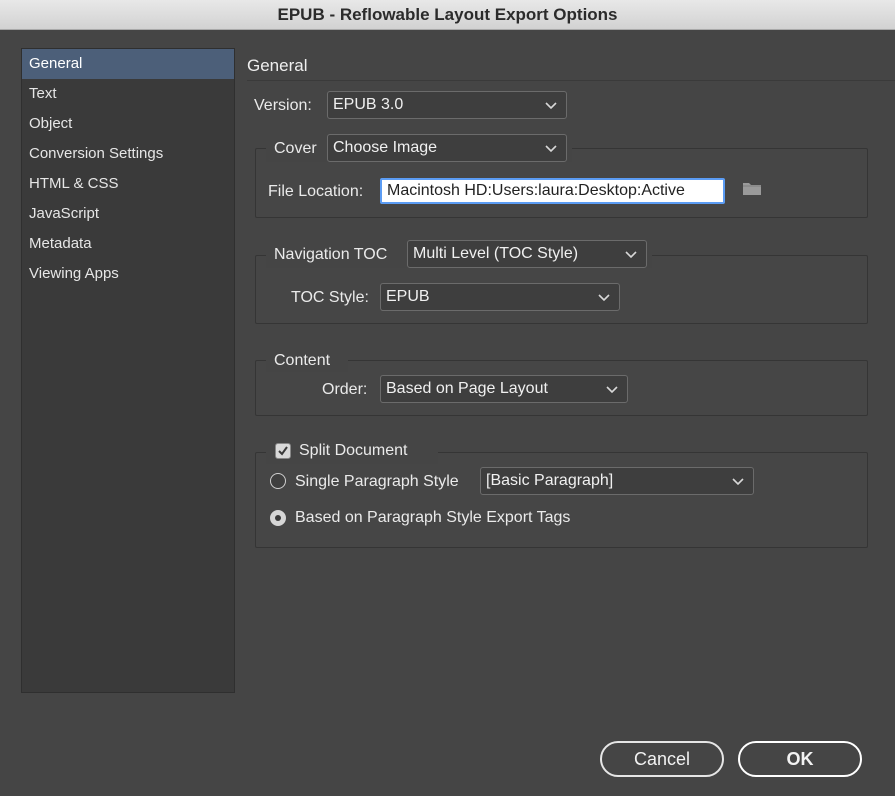 Image resolution: width=895 pixels, height=796 pixels. Describe the element at coordinates (662, 759) in the screenshot. I see `cancel-button: Cancel` at that location.